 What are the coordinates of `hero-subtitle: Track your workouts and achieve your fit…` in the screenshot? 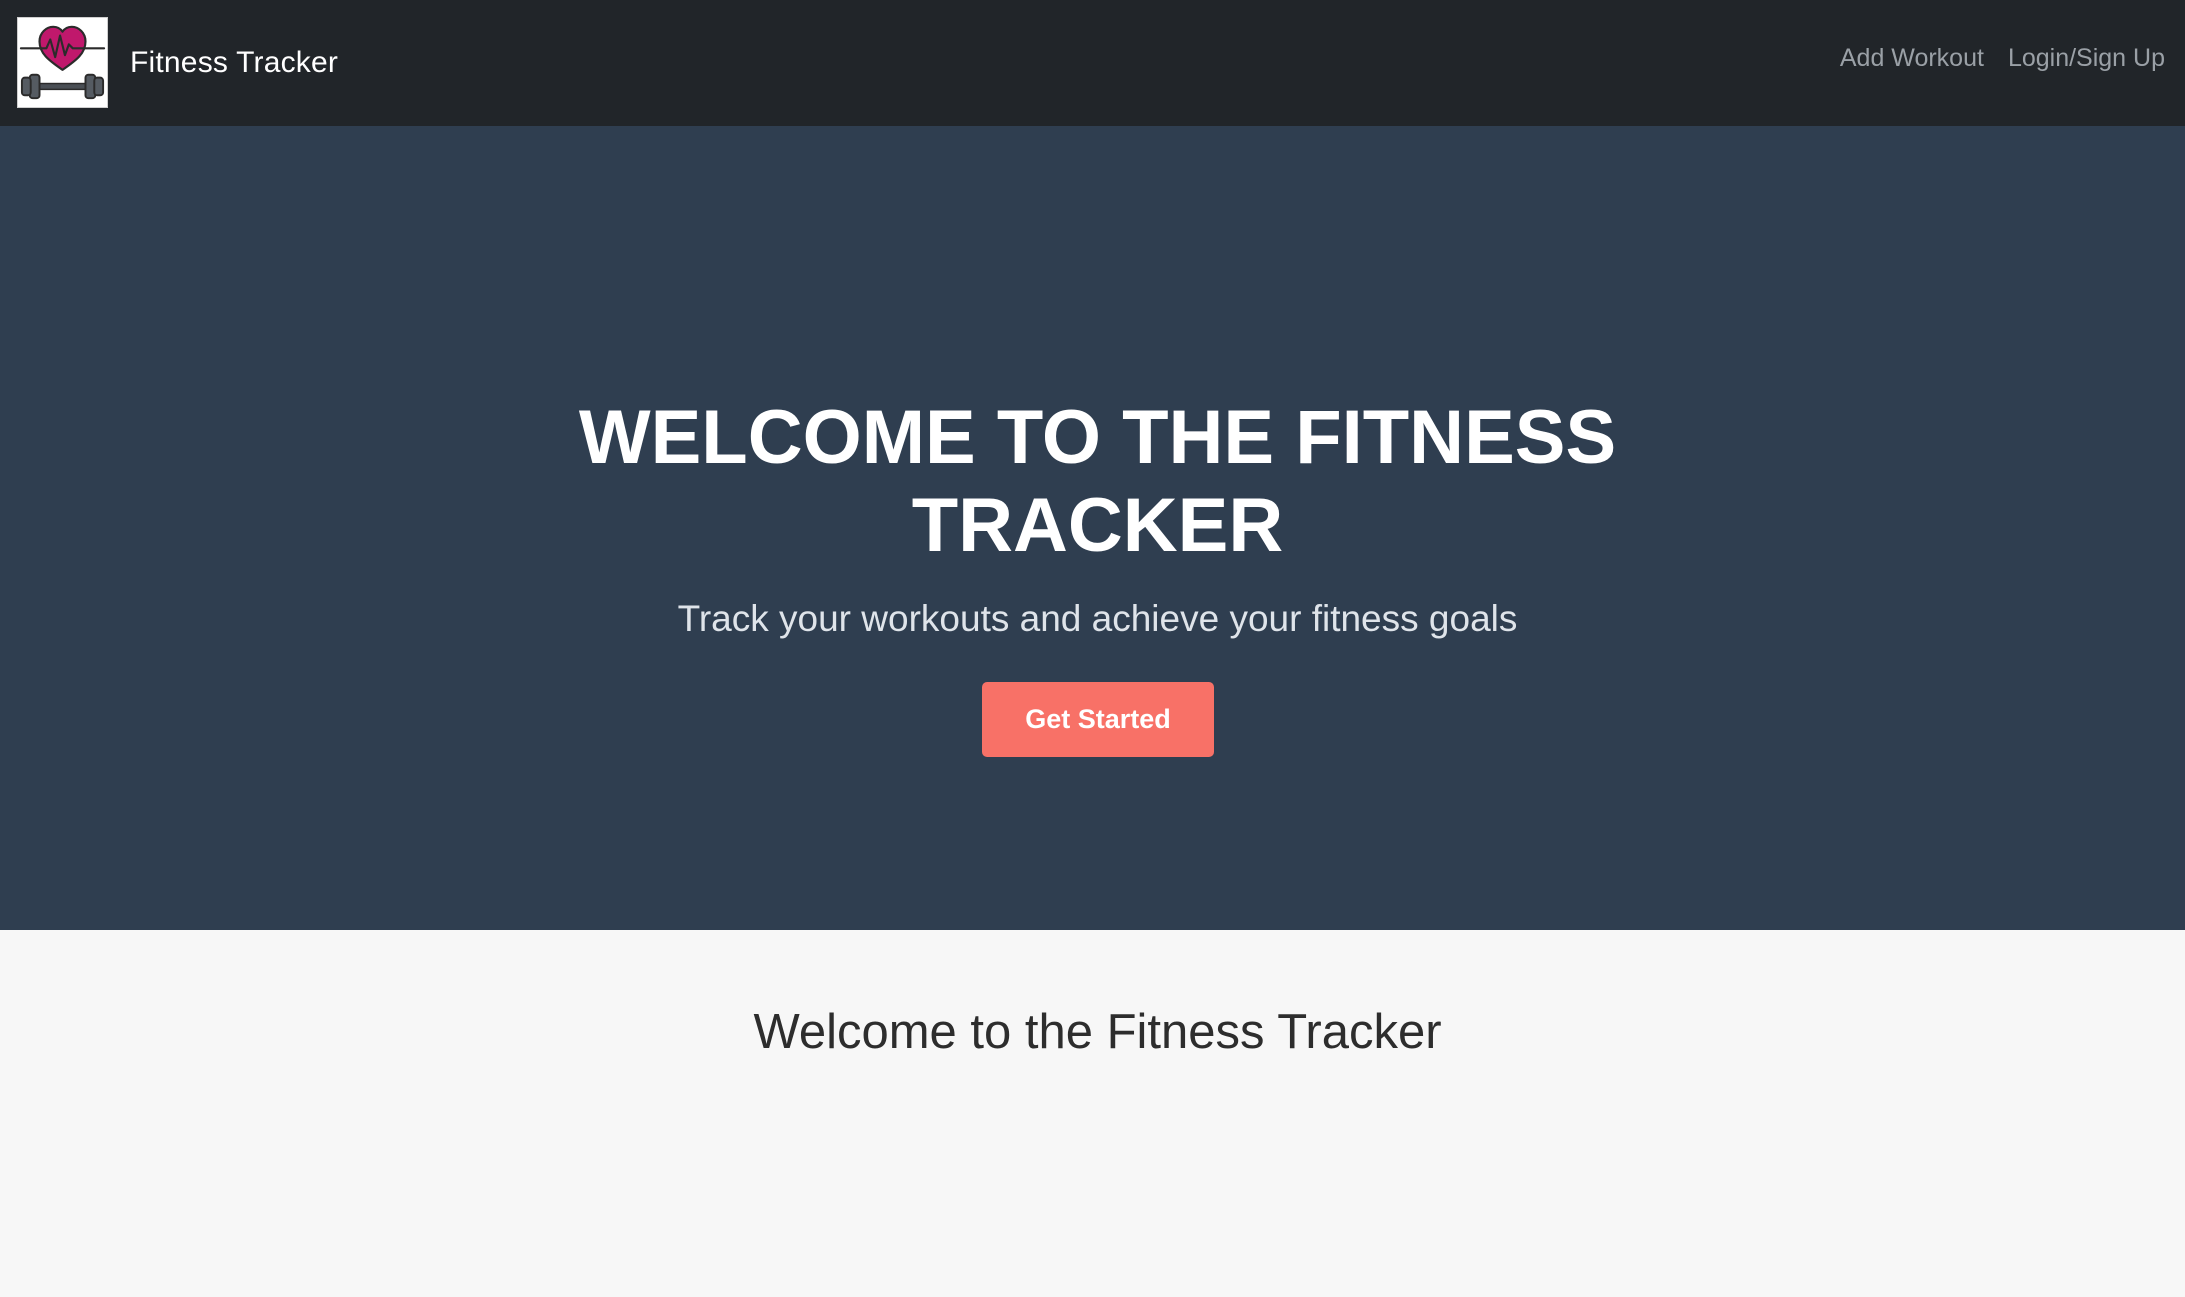 It's located at (1097, 618).